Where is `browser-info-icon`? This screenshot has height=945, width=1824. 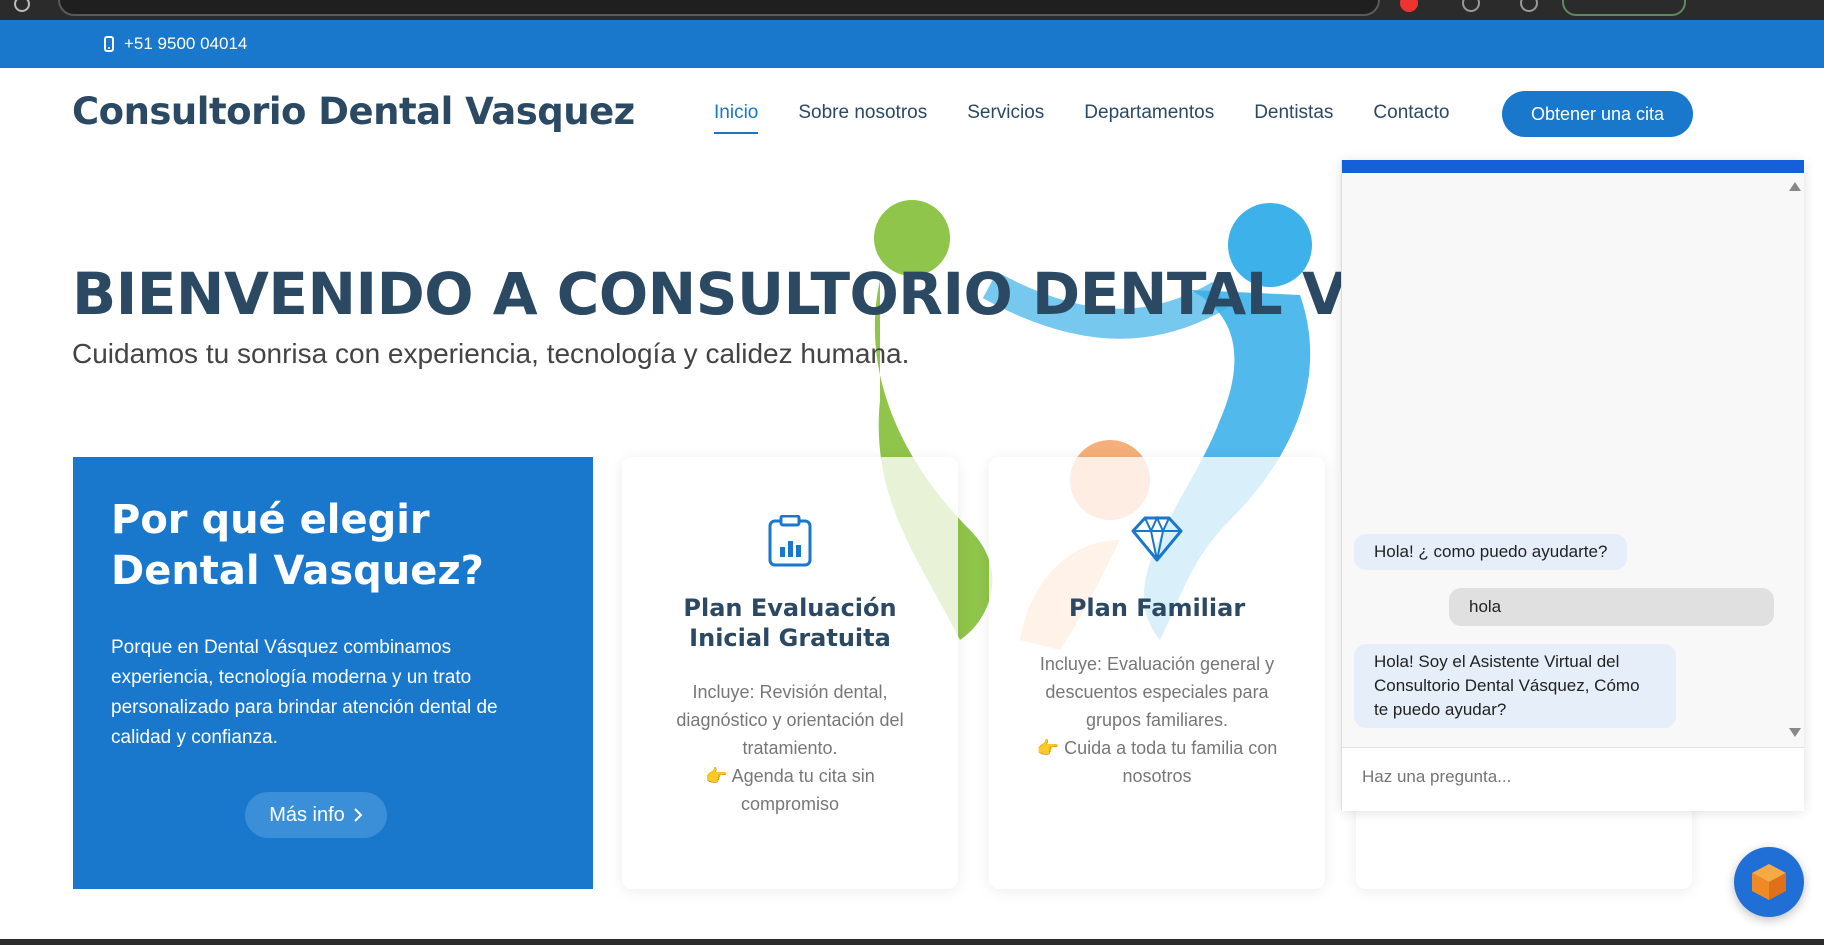
browser-info-icon is located at coordinates (22, 6).